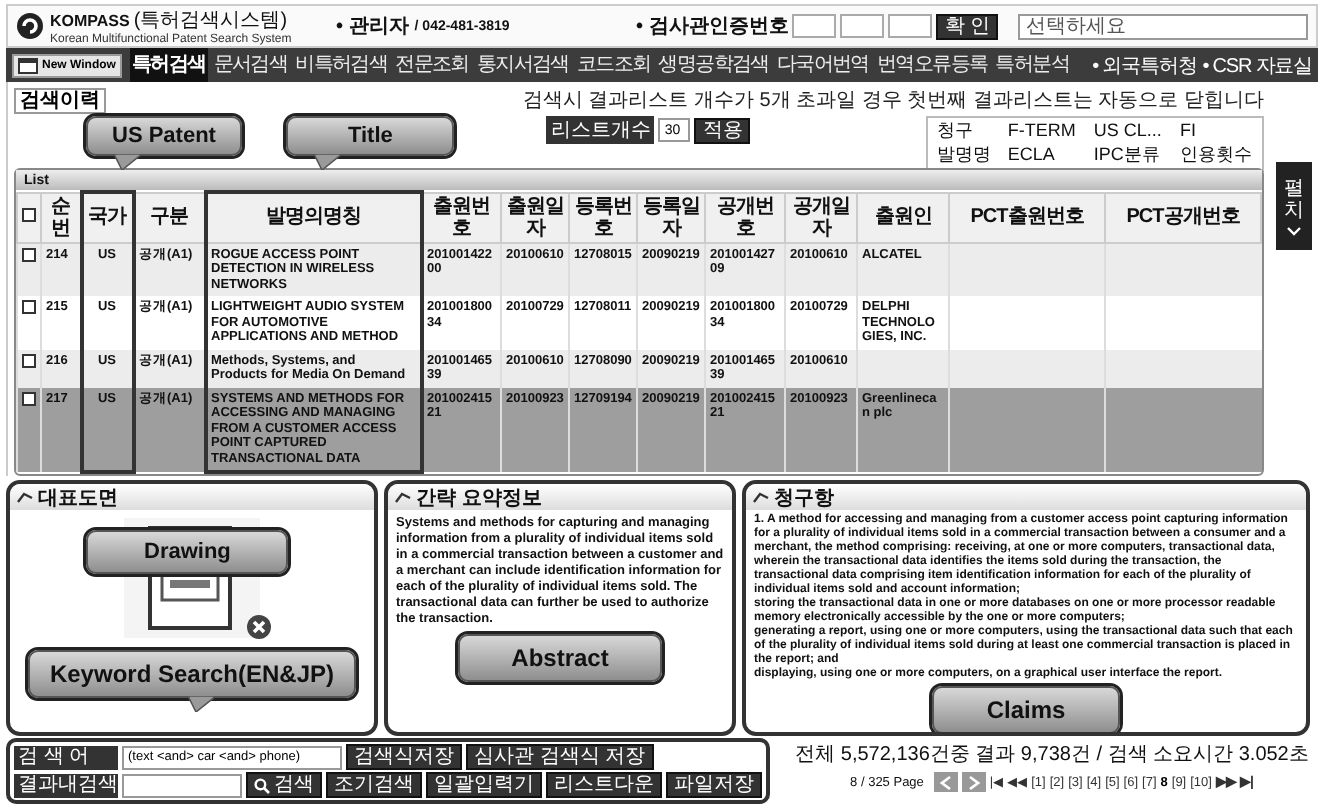  I want to click on refine-field, so click(182, 785).